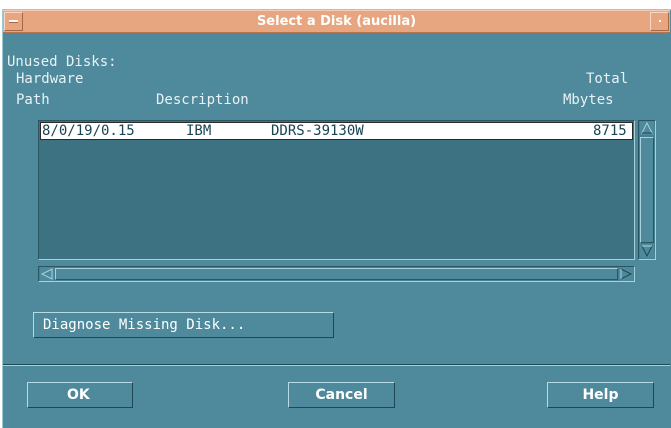  I want to click on cancel-button: Cancel, so click(341, 395).